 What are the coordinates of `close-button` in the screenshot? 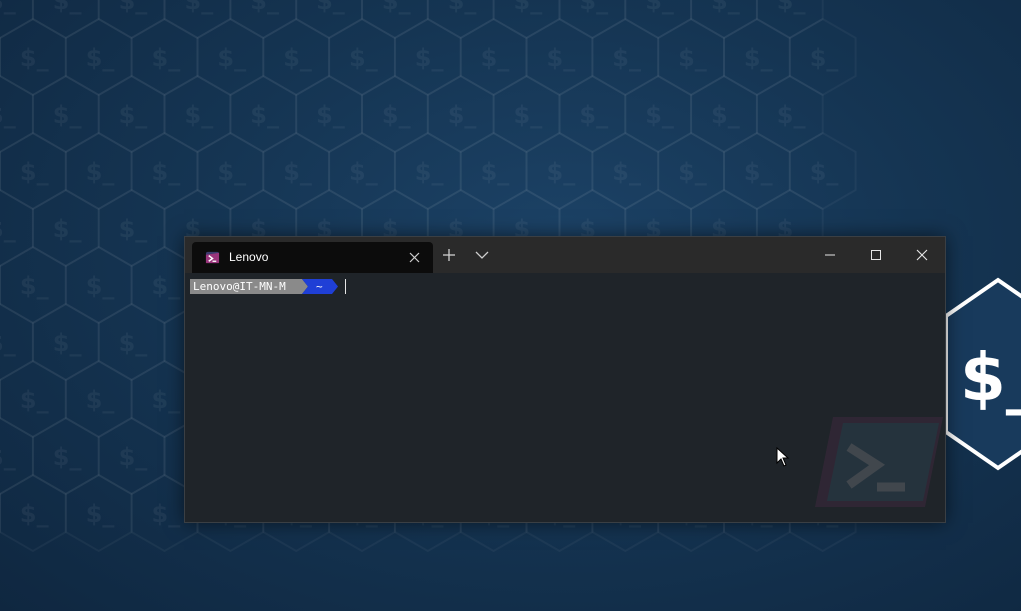 It's located at (922, 255).